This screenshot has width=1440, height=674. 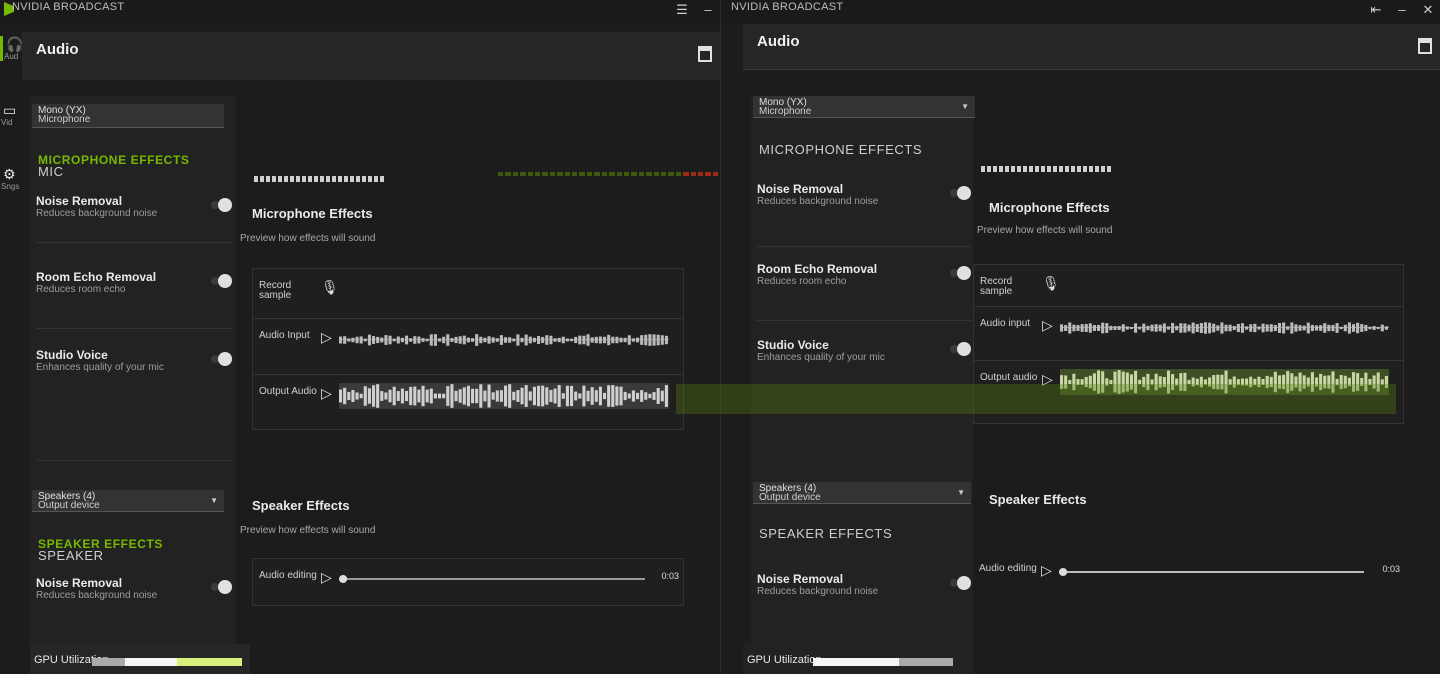 What do you see at coordinates (100, 367) in the screenshot?
I see `effect-desc: Enhances quality of your mic` at bounding box center [100, 367].